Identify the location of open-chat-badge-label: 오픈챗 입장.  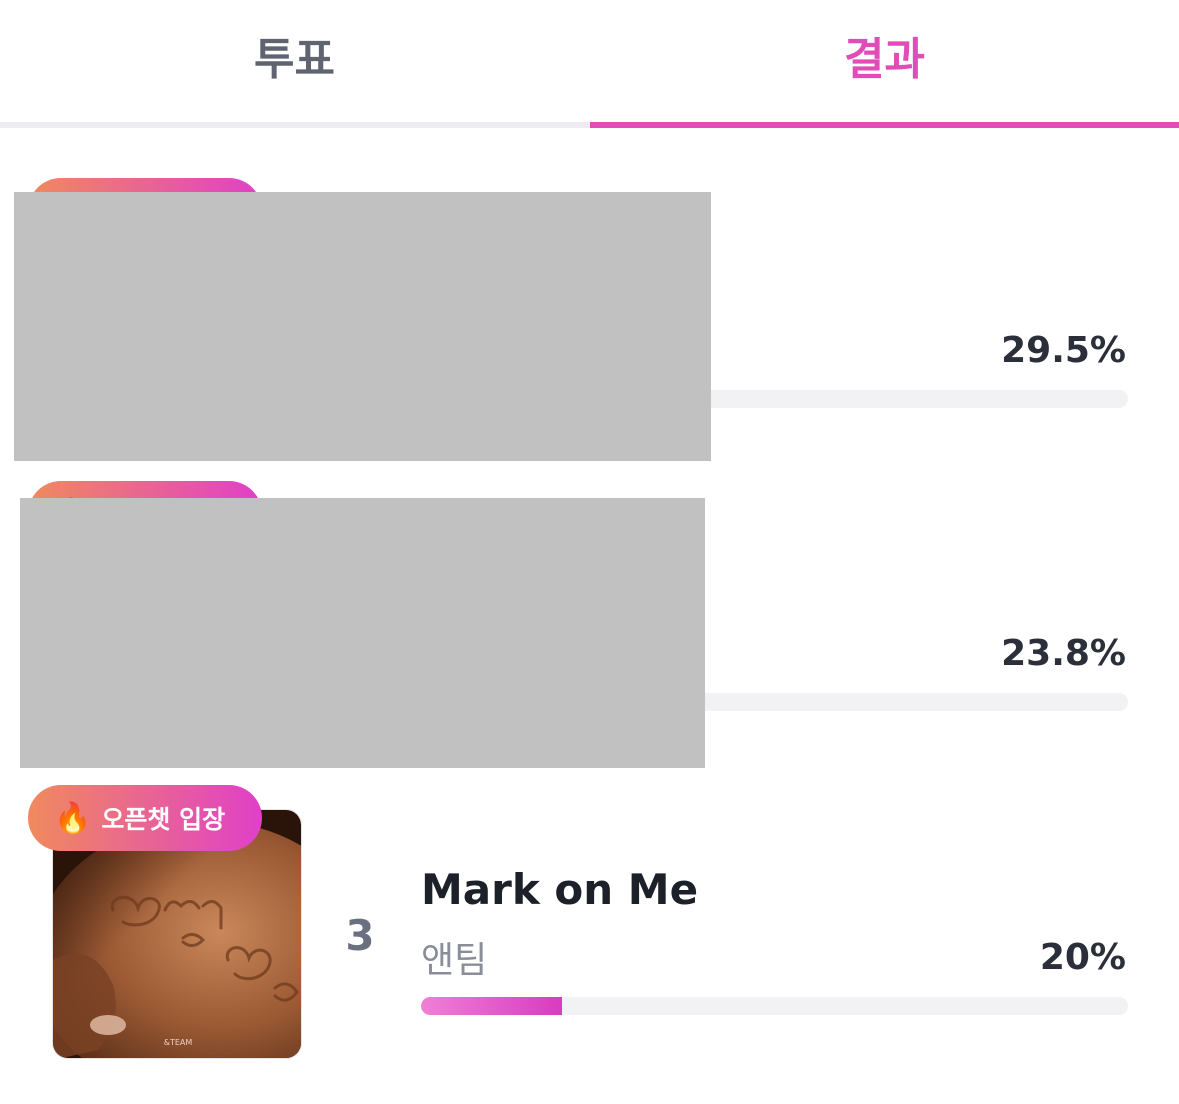
(163, 819).